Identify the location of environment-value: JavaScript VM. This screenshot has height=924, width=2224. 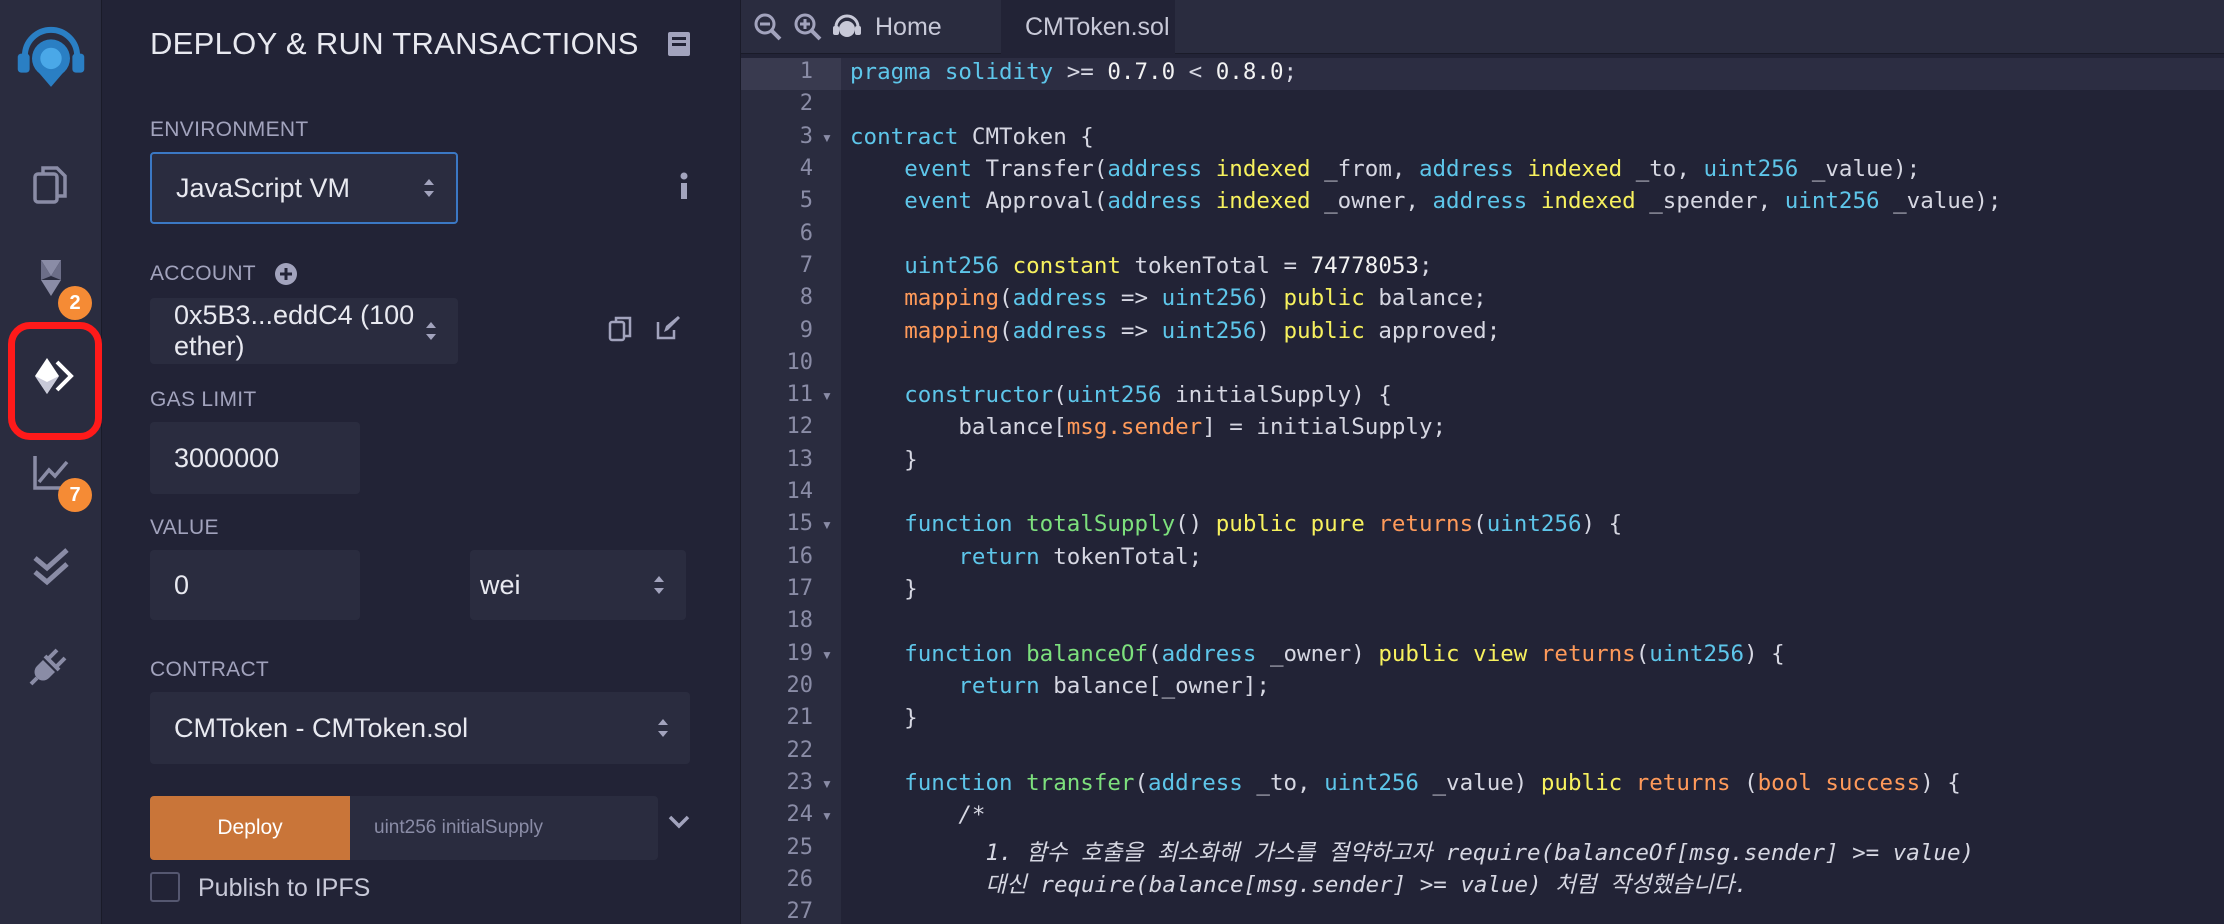
(263, 187).